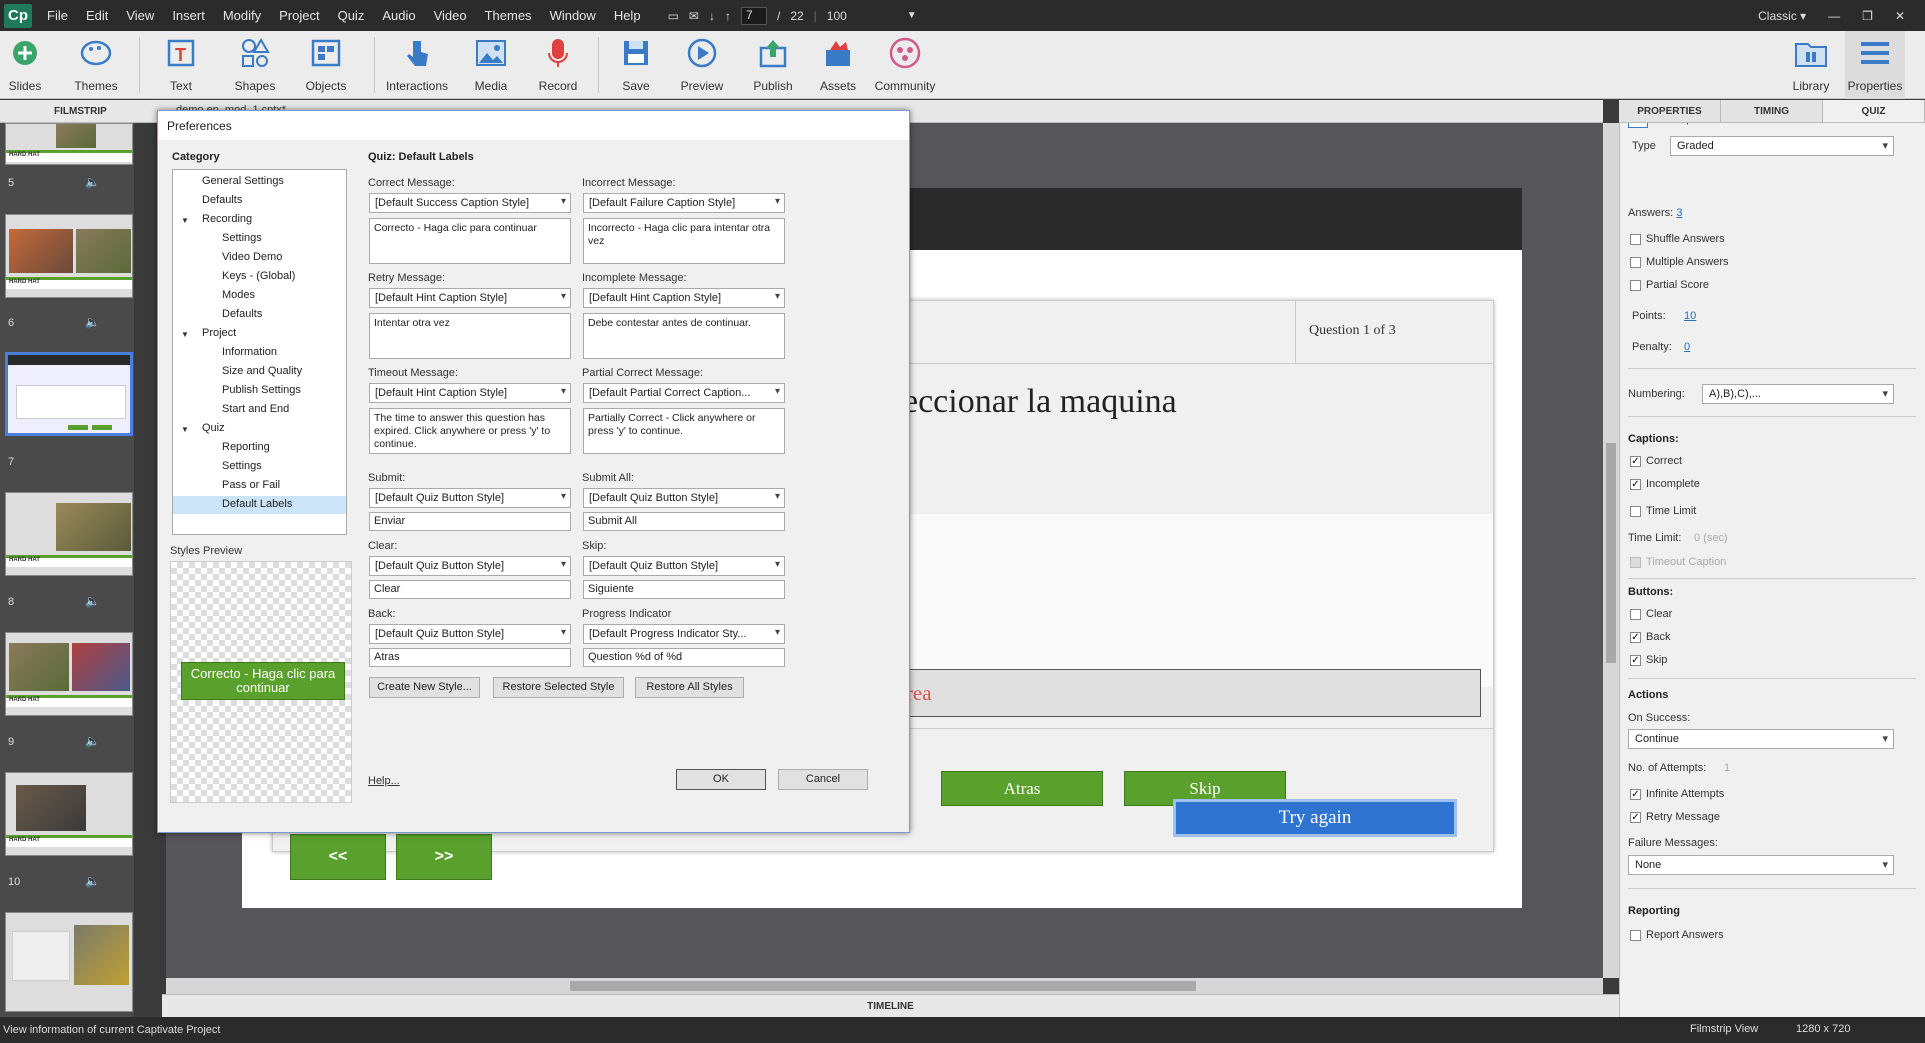  Describe the element at coordinates (838, 65) in the screenshot. I see `assets-button: Assets` at that location.